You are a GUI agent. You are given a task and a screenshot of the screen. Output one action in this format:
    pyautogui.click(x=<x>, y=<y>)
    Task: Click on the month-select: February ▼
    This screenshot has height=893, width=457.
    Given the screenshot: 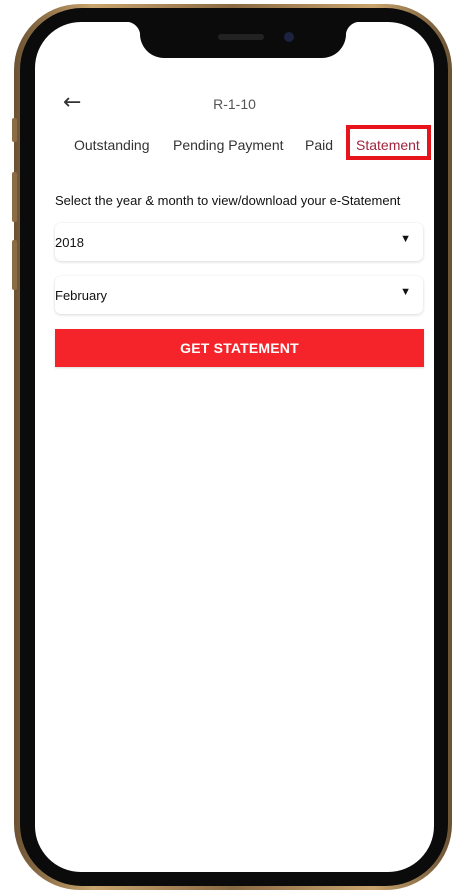 What is the action you would take?
    pyautogui.click(x=239, y=295)
    